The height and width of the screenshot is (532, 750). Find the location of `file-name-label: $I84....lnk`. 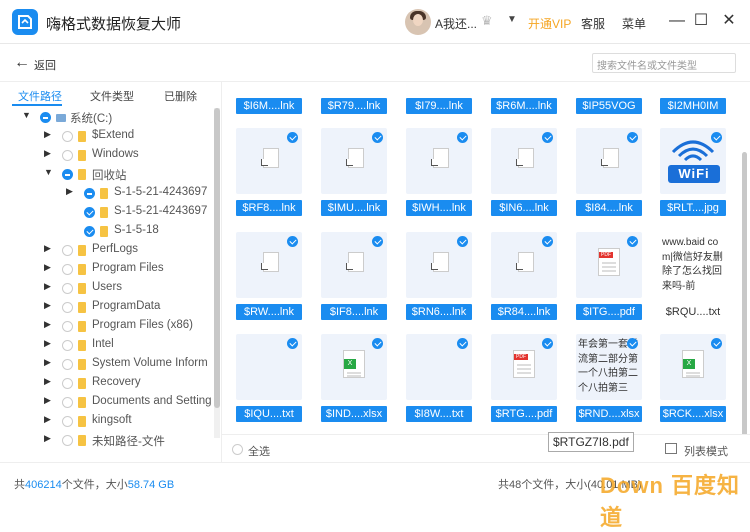

file-name-label: $I84....lnk is located at coordinates (609, 208).